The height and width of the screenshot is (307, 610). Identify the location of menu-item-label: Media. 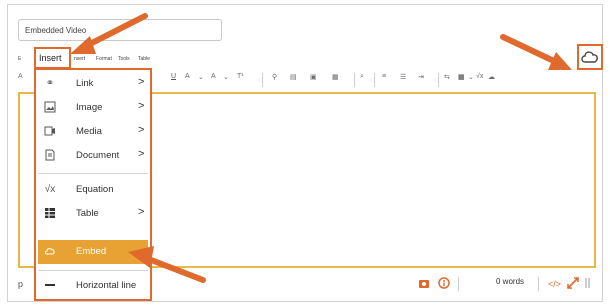
(89, 131).